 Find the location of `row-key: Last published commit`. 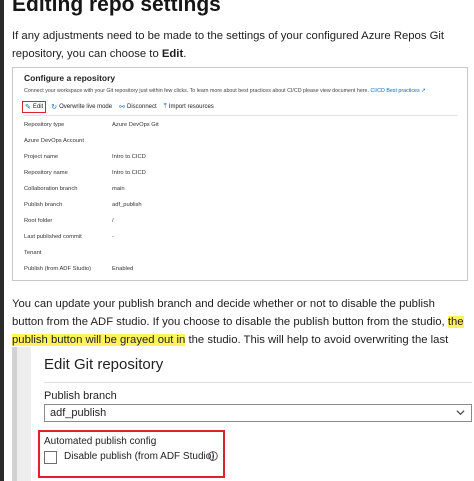

row-key: Last published commit is located at coordinates (53, 237).